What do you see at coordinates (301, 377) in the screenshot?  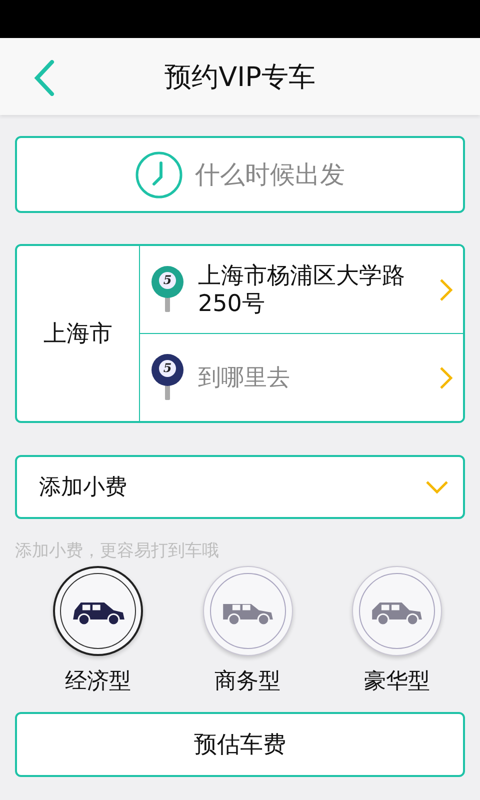 I see `address-row: 5 到哪里去` at bounding box center [301, 377].